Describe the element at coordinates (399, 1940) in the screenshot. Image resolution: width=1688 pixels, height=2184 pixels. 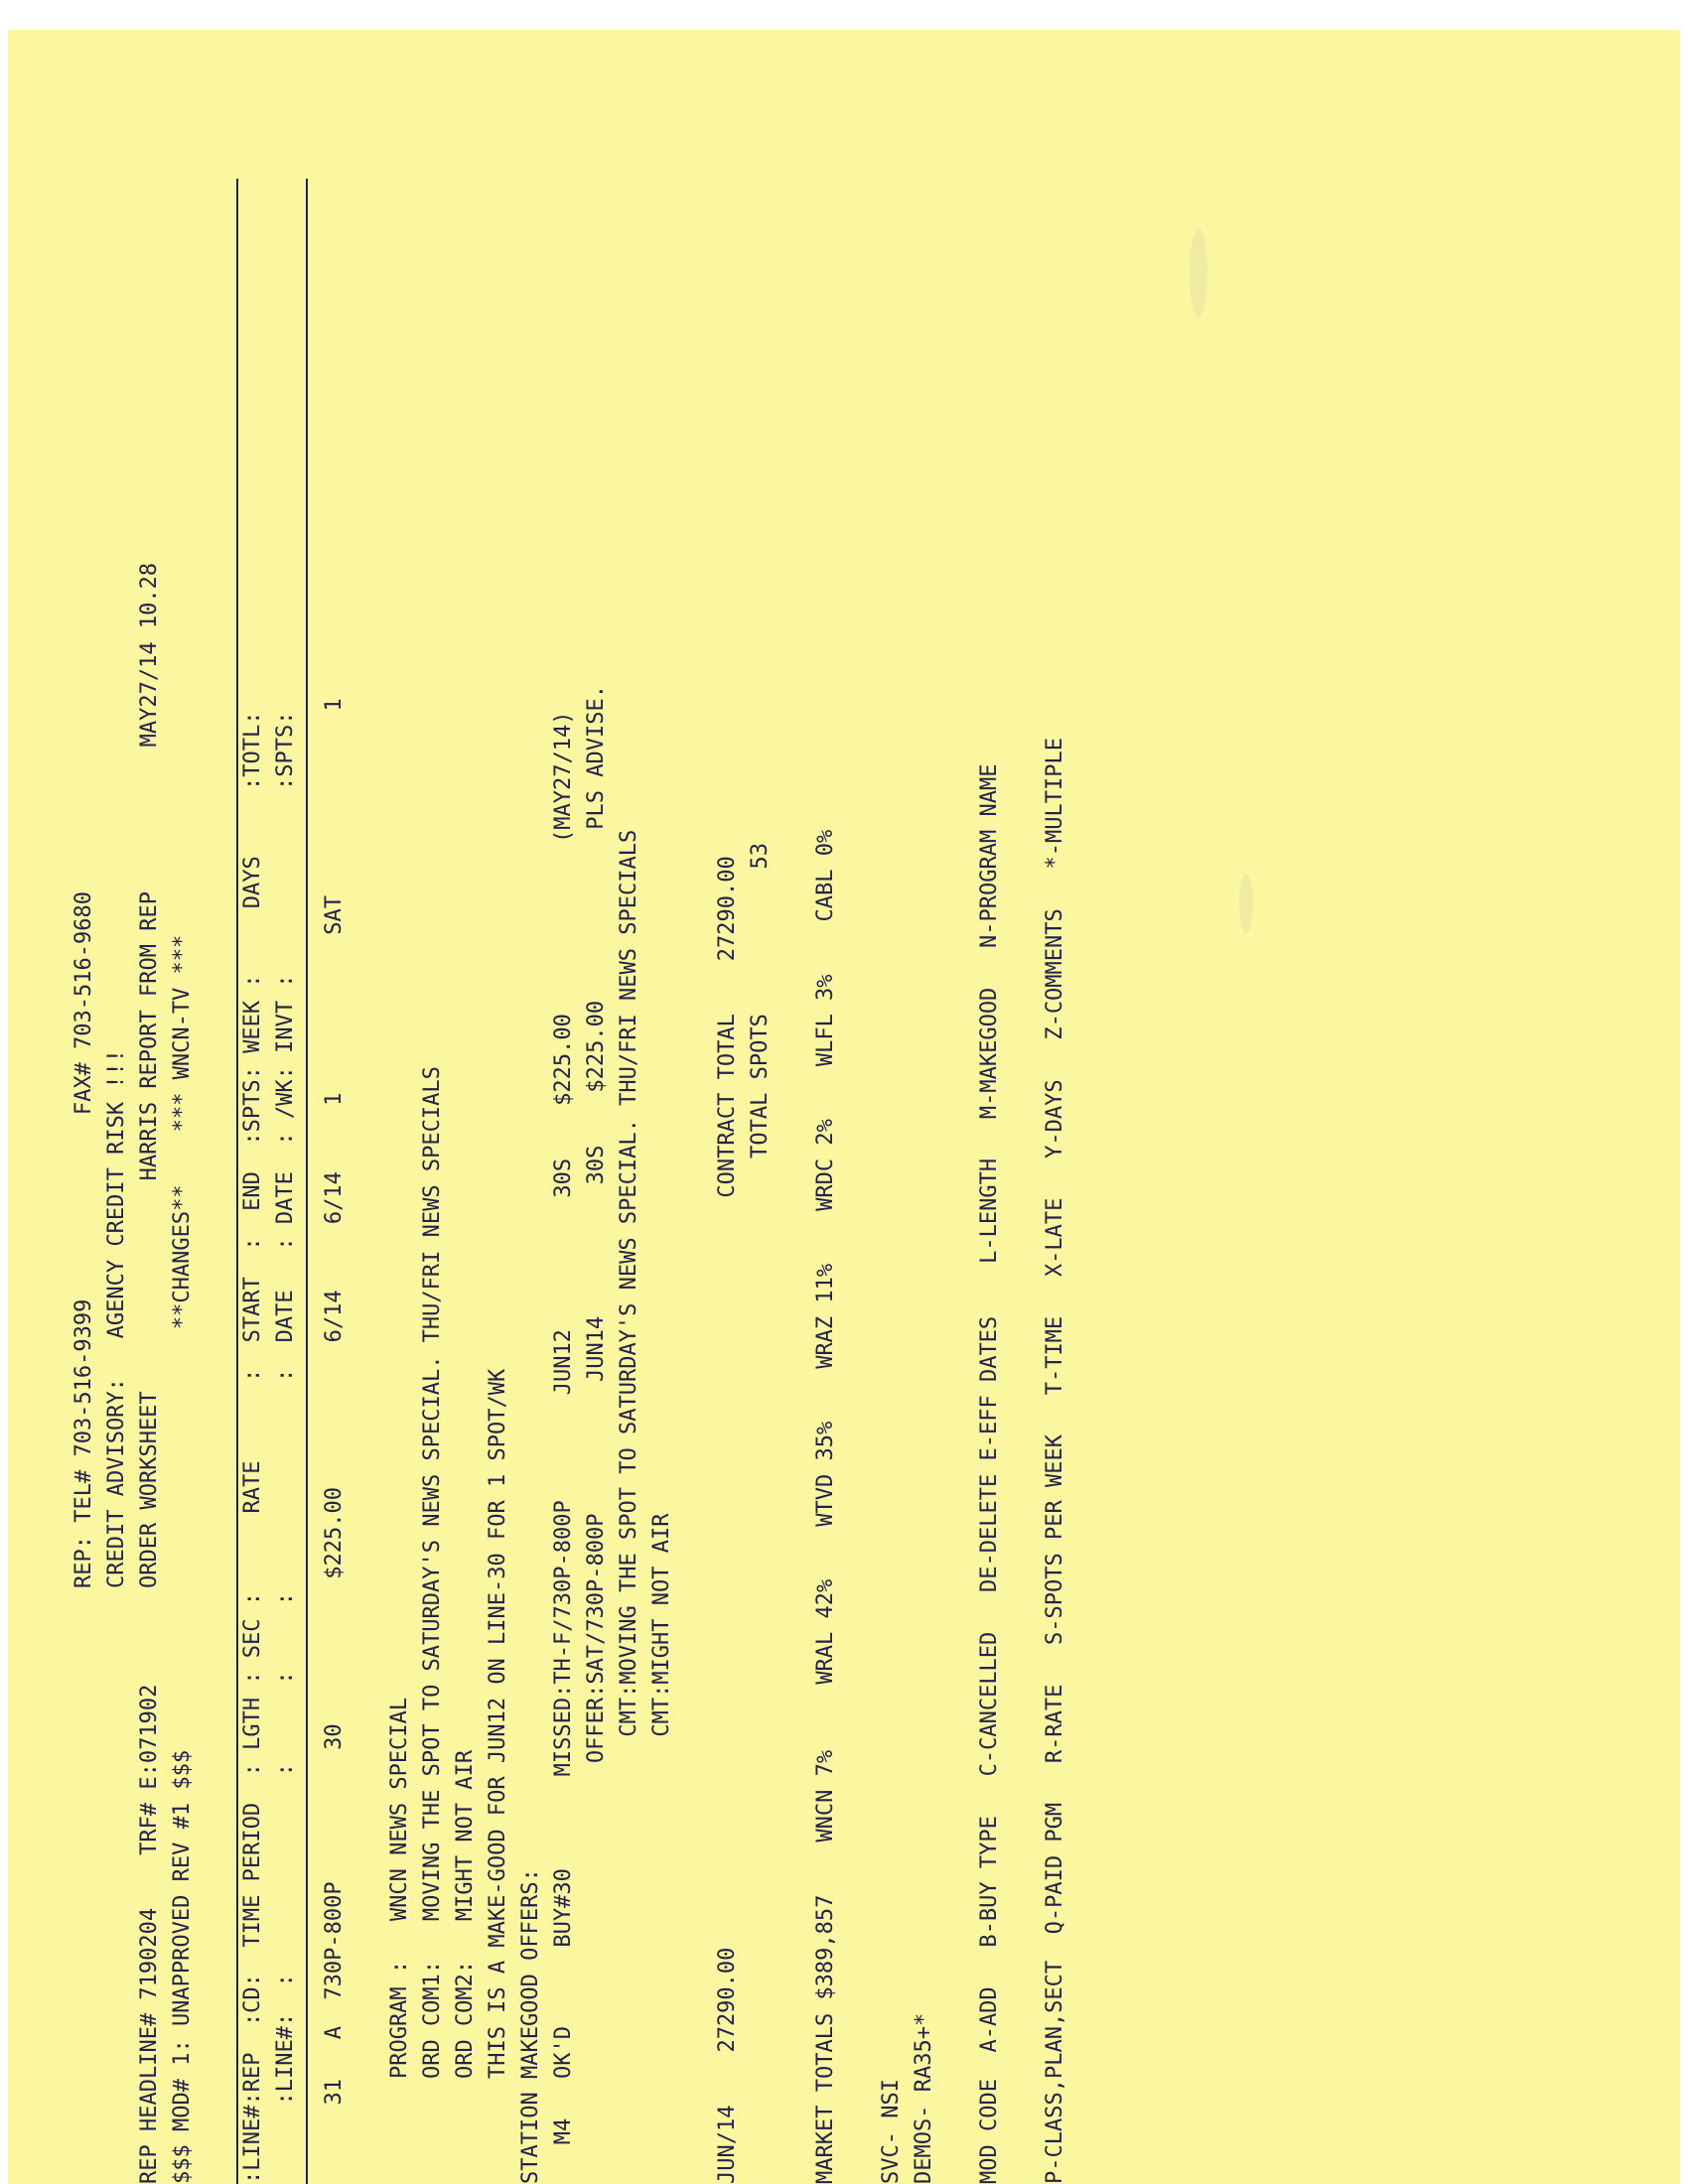
I see `program-line: PROGRAM : WNCN NEWS SPECIAL` at that location.